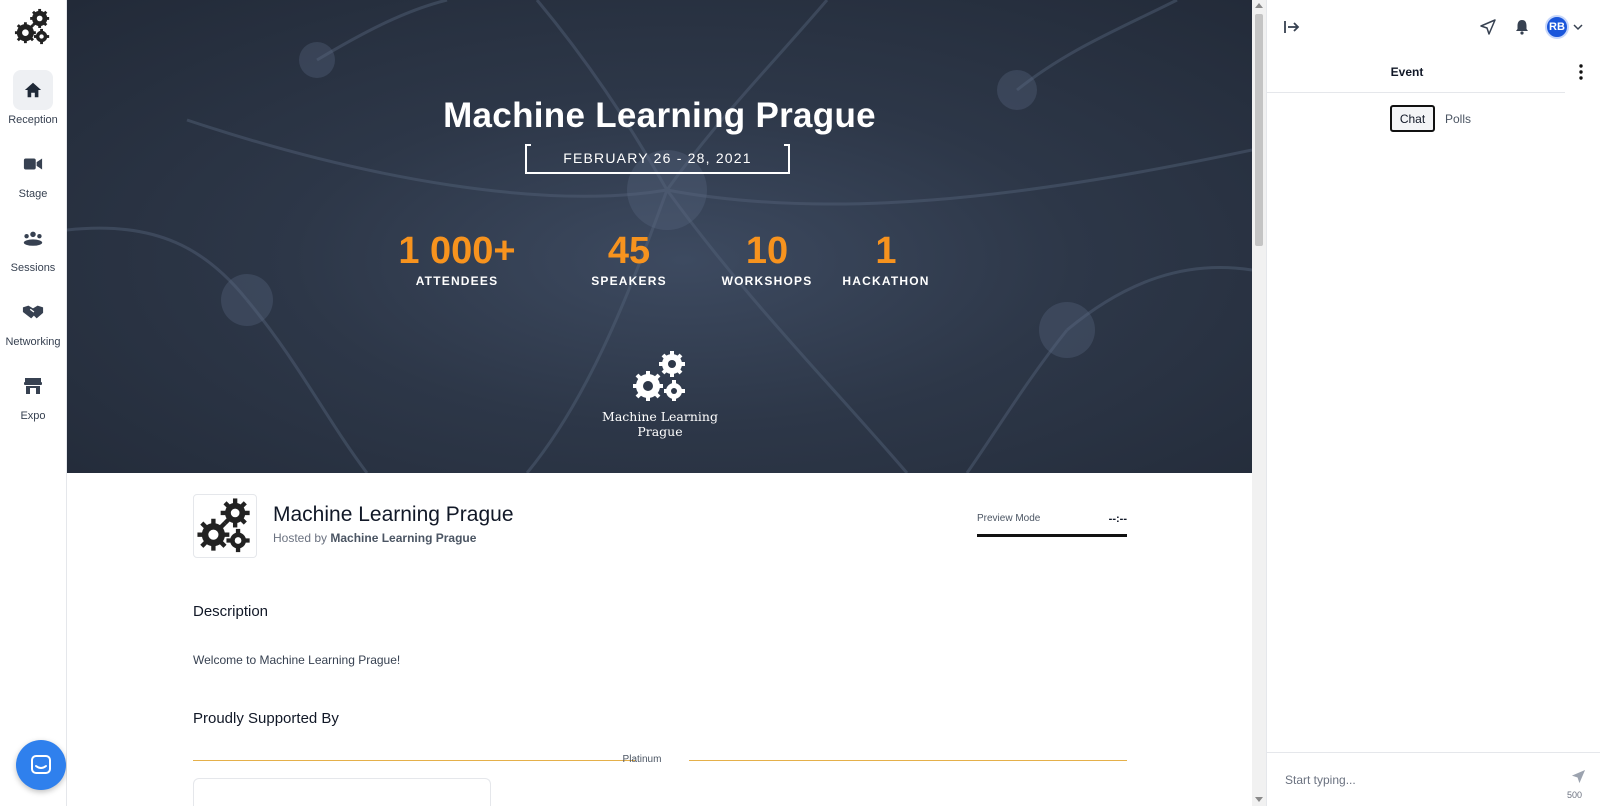  I want to click on account-menu-toggle, so click(1578, 27).